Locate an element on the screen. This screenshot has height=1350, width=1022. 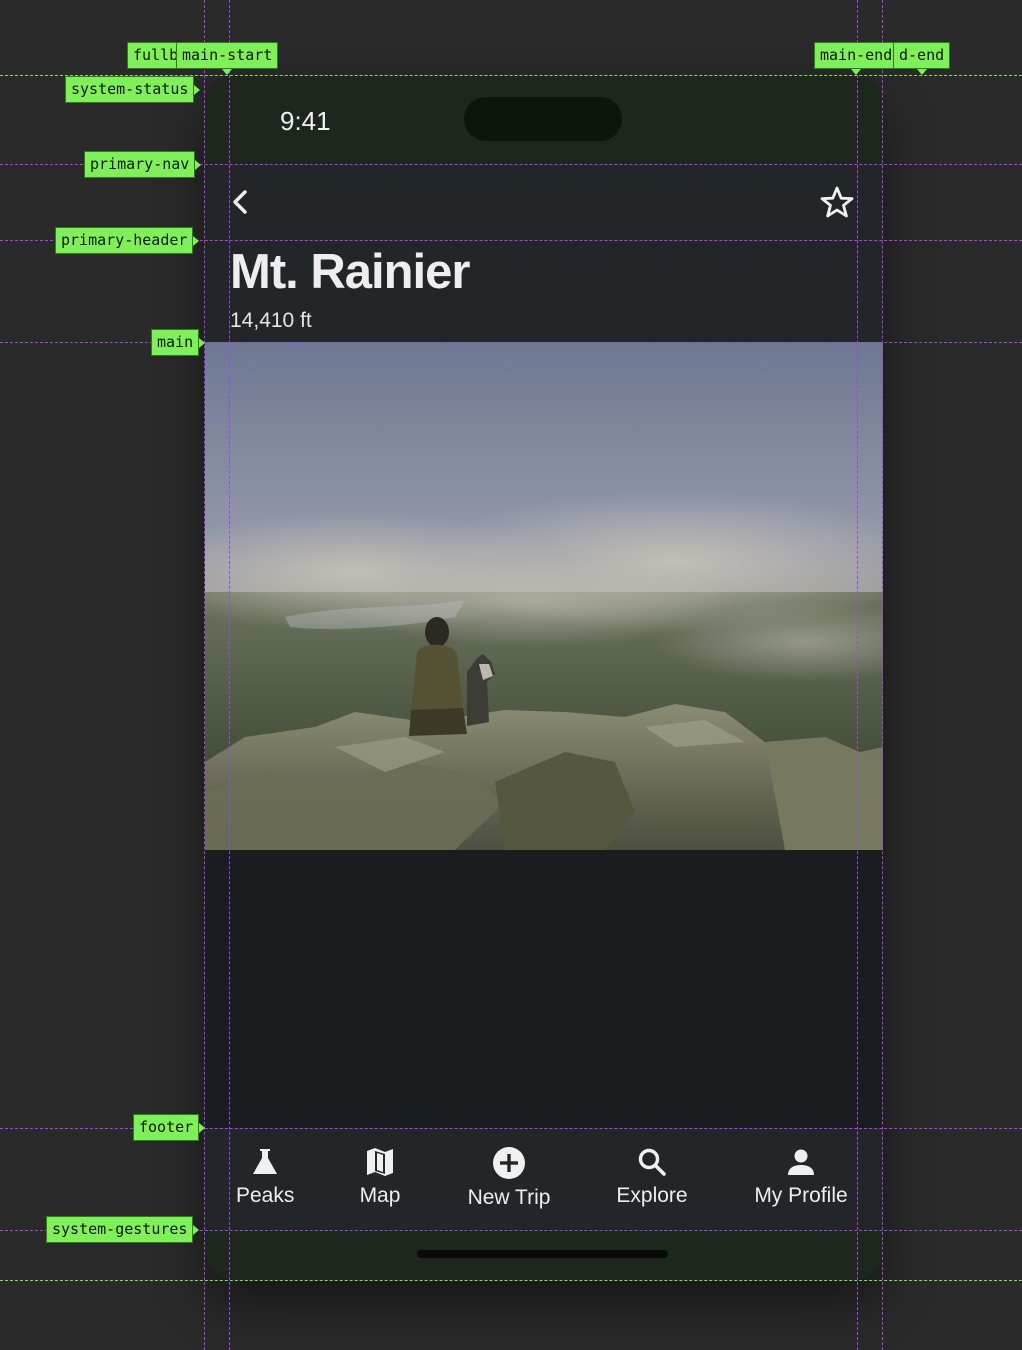
tab-label: Explore is located at coordinates (652, 1195).